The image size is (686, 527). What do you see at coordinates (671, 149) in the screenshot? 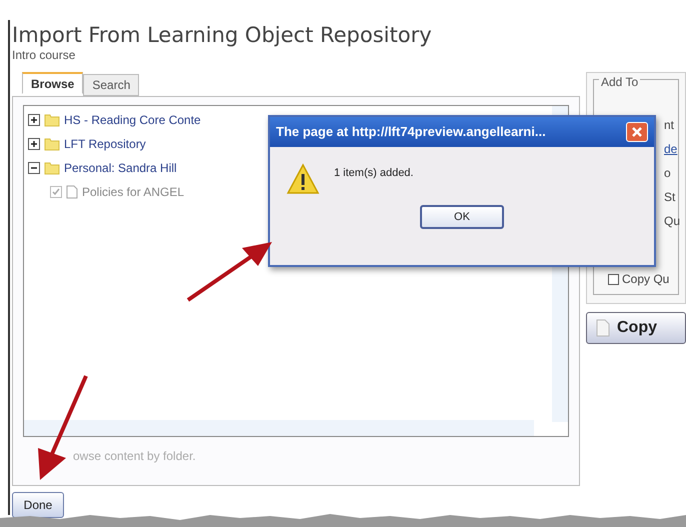
I see `label-text: de` at bounding box center [671, 149].